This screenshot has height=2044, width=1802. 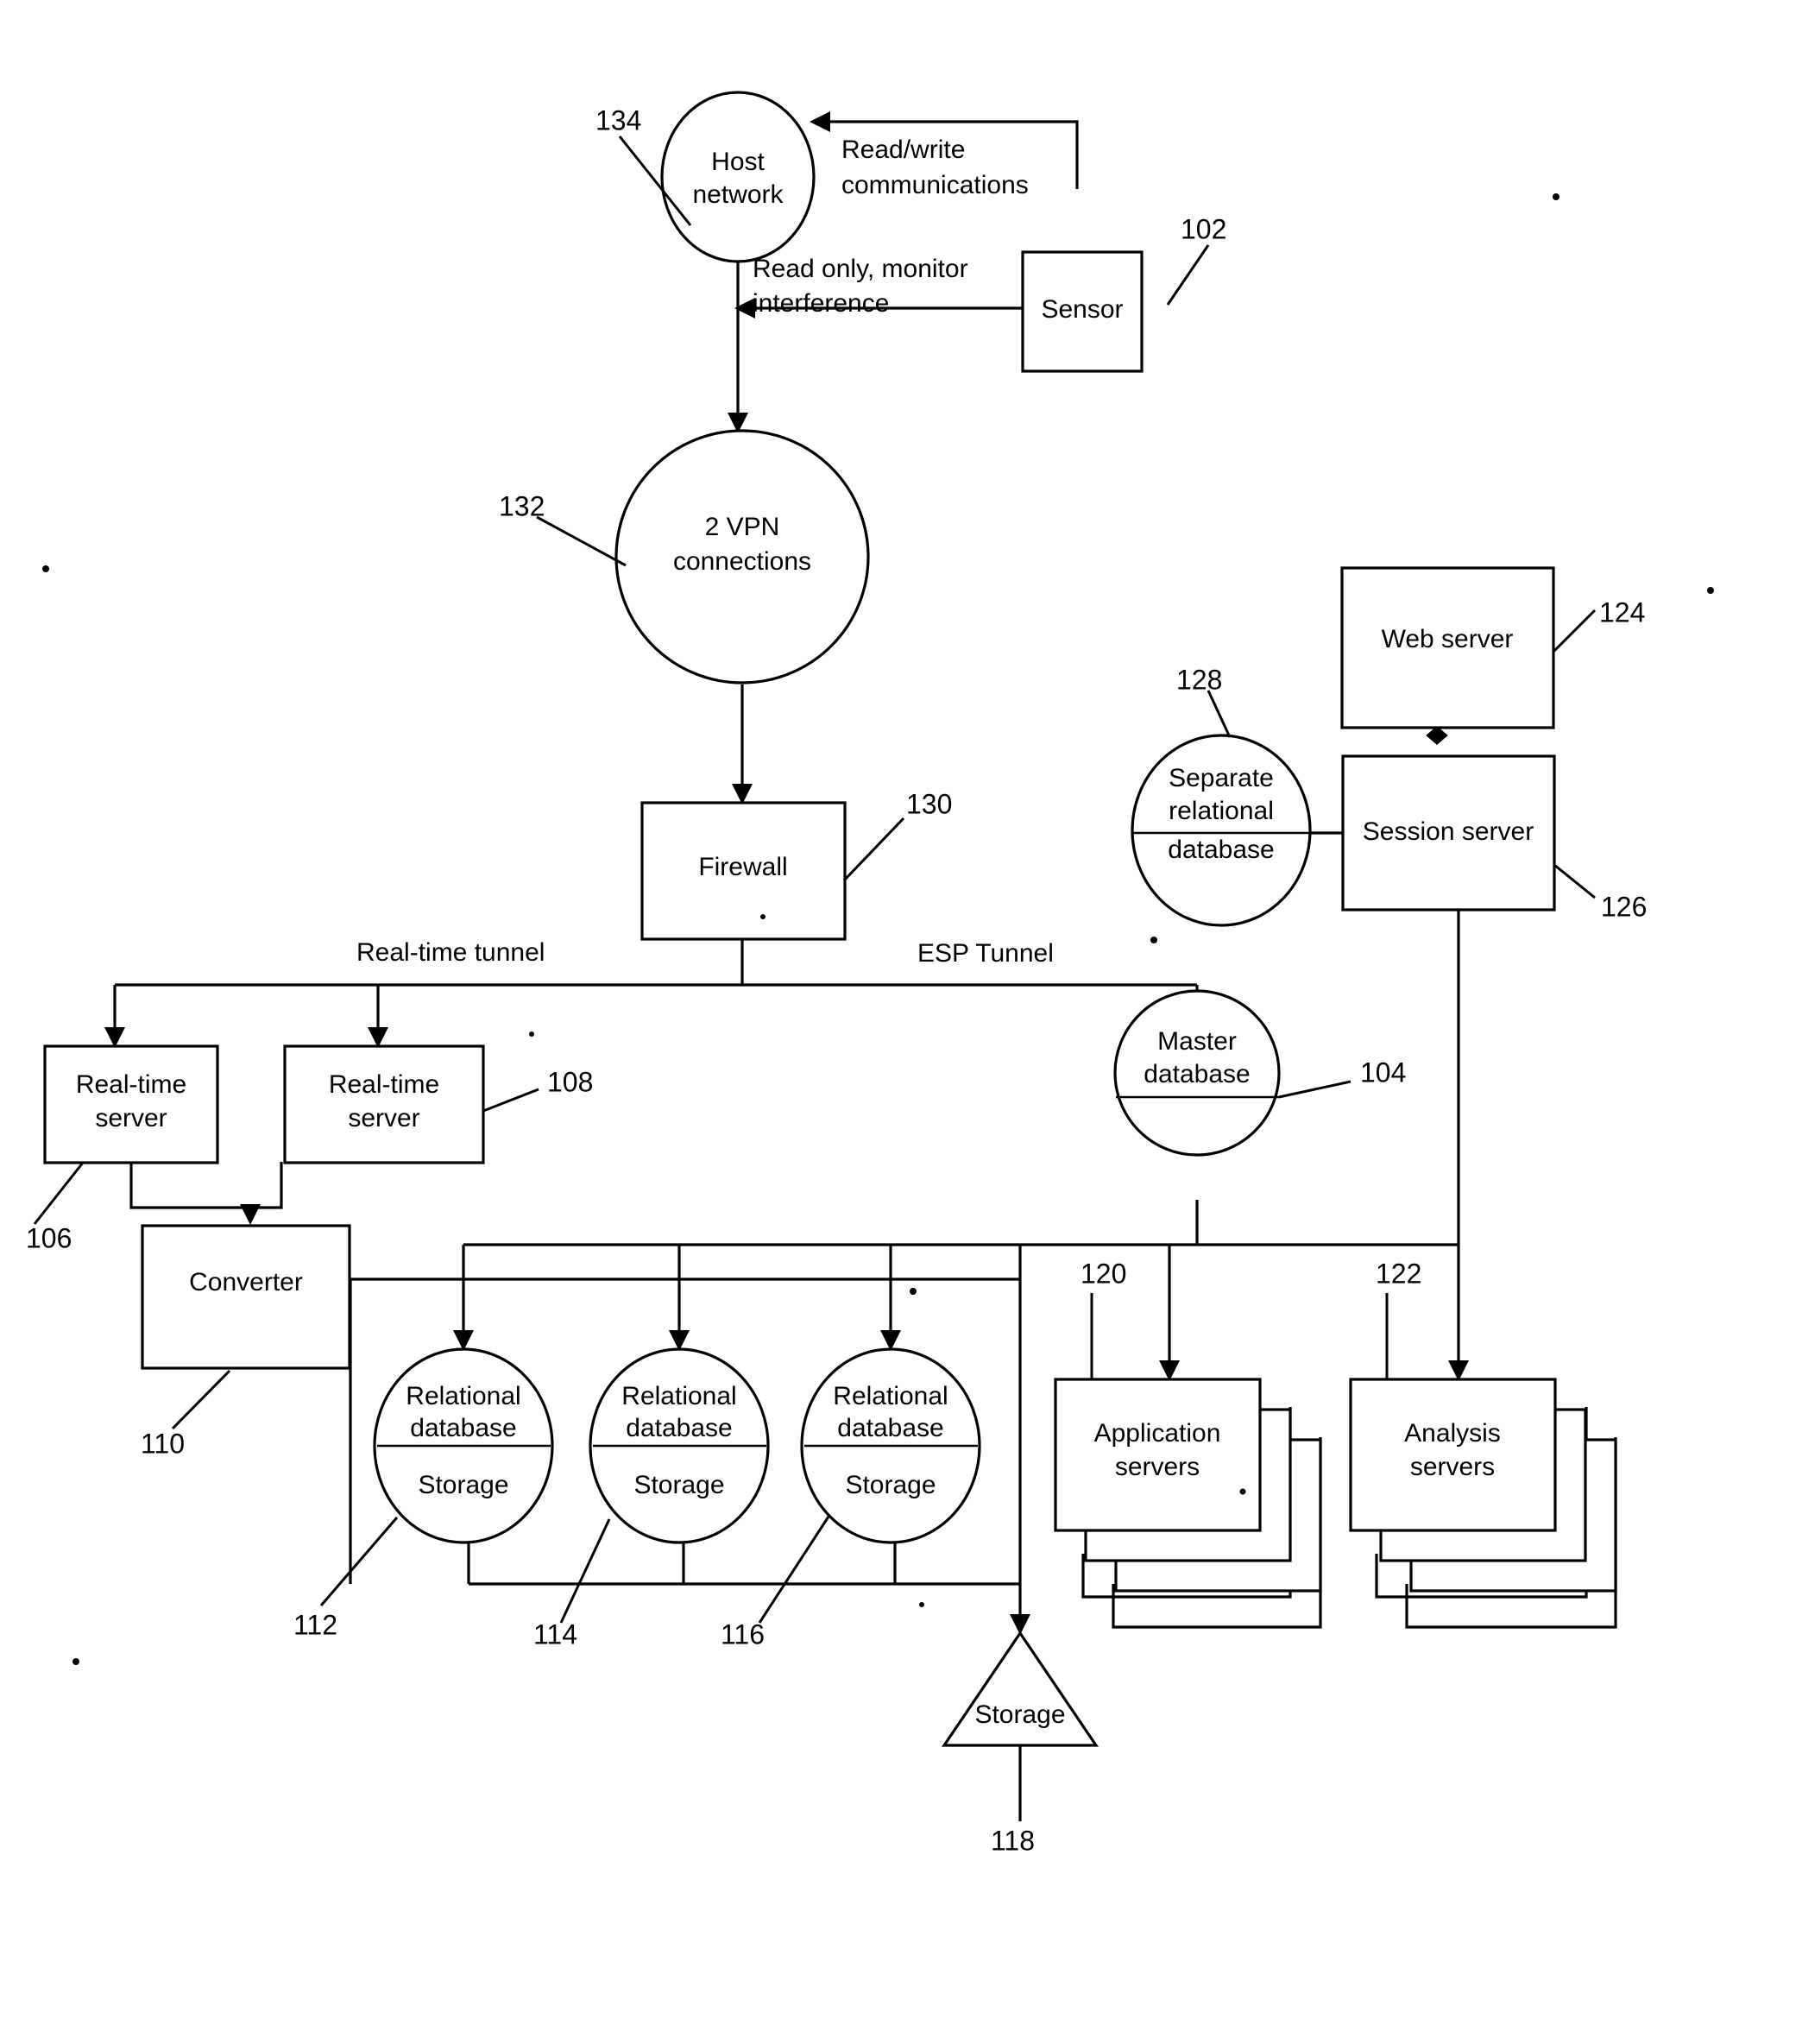 What do you see at coordinates (743, 1634) in the screenshot?
I see `ref-number-116: 116` at bounding box center [743, 1634].